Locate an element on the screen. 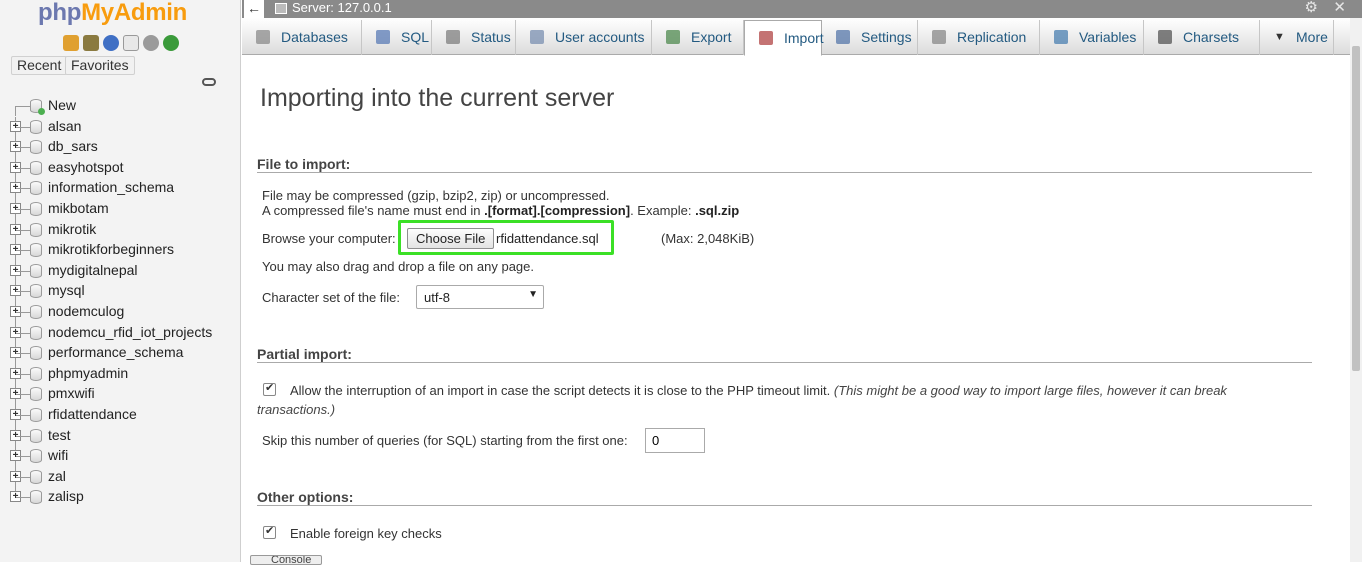  tab-sql: SQL is located at coordinates (397, 37).